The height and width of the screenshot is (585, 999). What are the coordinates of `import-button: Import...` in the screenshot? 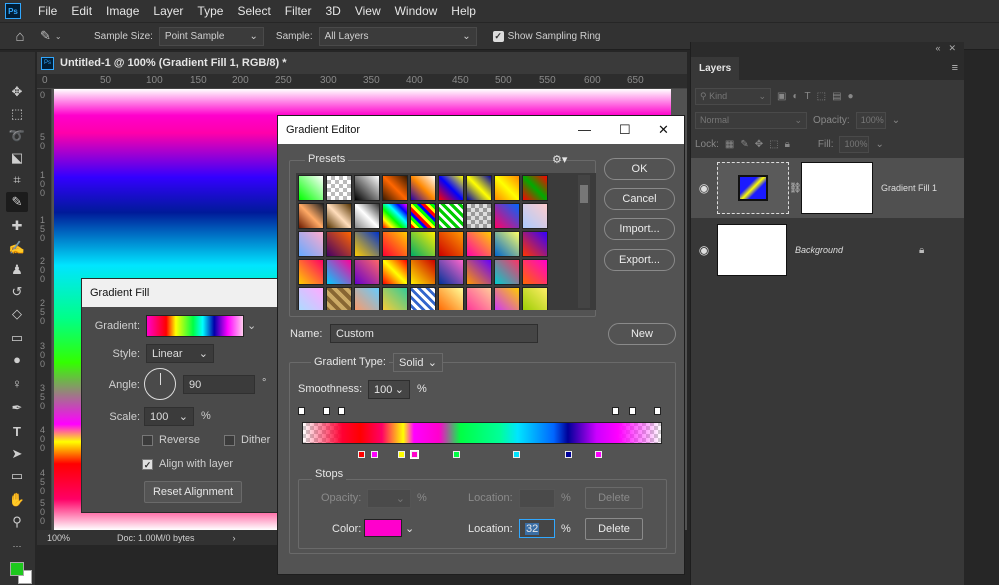 It's located at (639, 229).